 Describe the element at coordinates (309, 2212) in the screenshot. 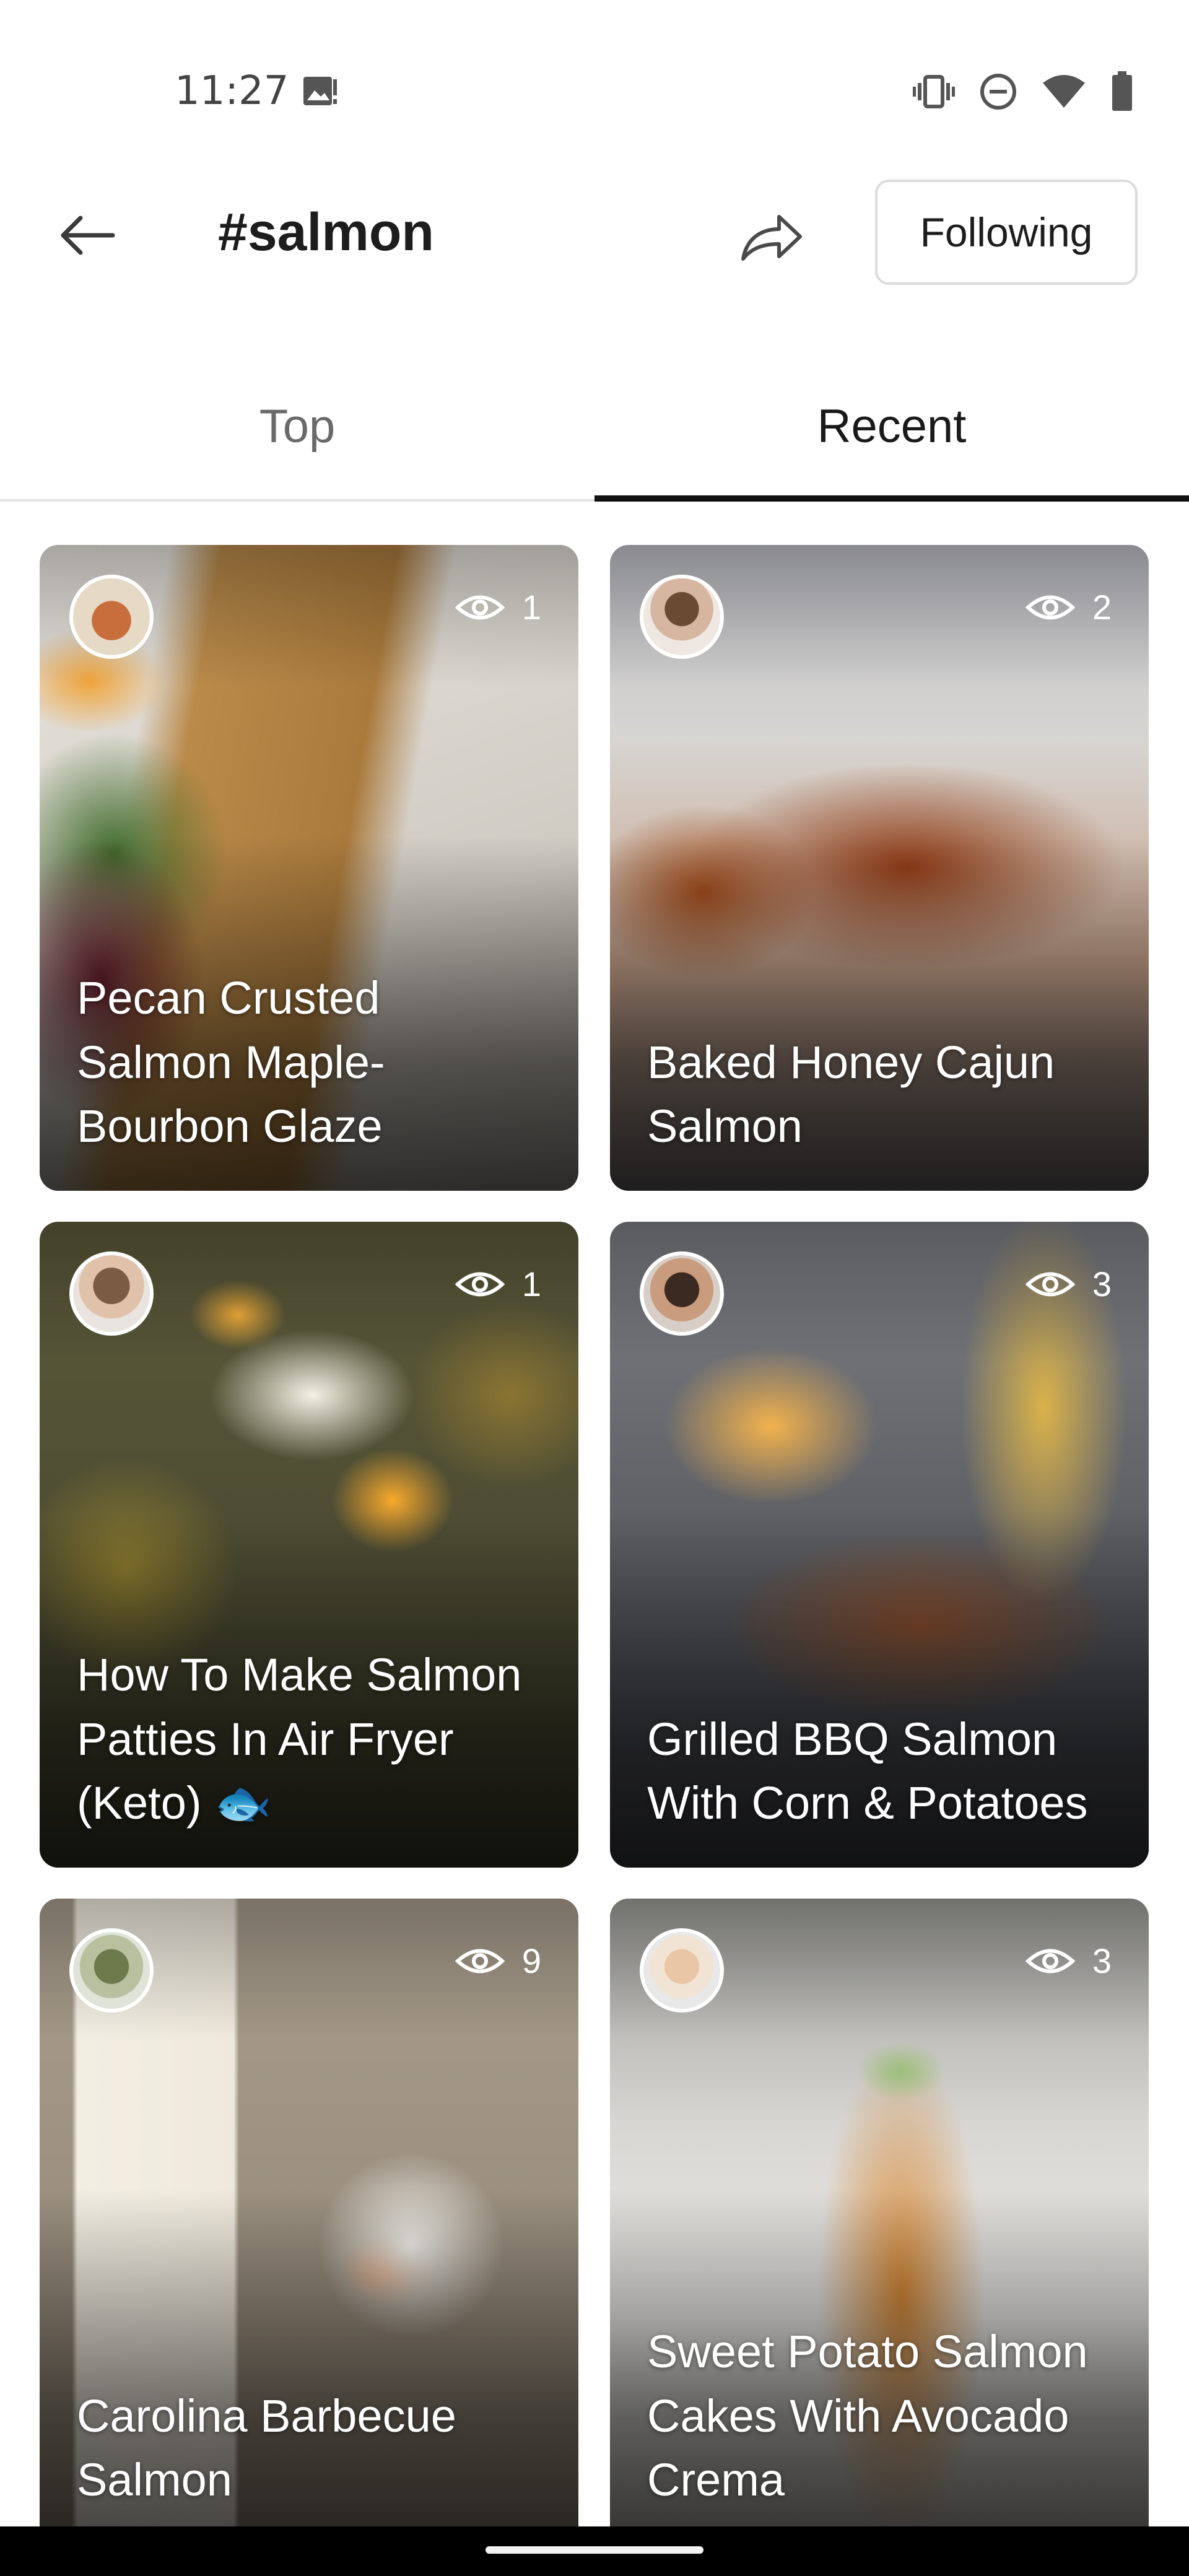

I see `recipe-card: 9 Carolina Barbecue Salmon` at that location.